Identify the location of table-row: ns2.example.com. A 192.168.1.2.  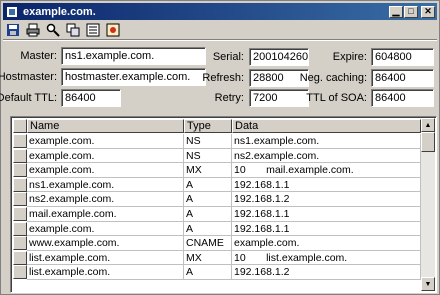
(224, 199).